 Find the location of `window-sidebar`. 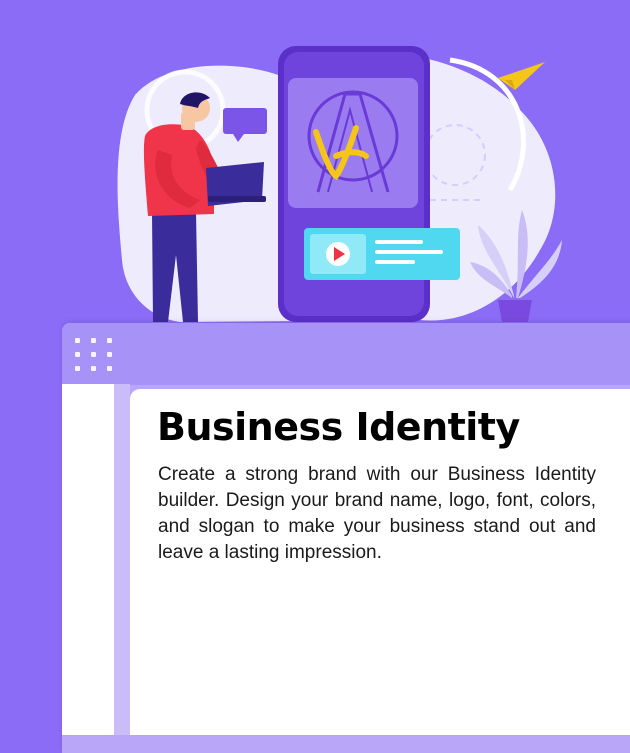

window-sidebar is located at coordinates (88, 559).